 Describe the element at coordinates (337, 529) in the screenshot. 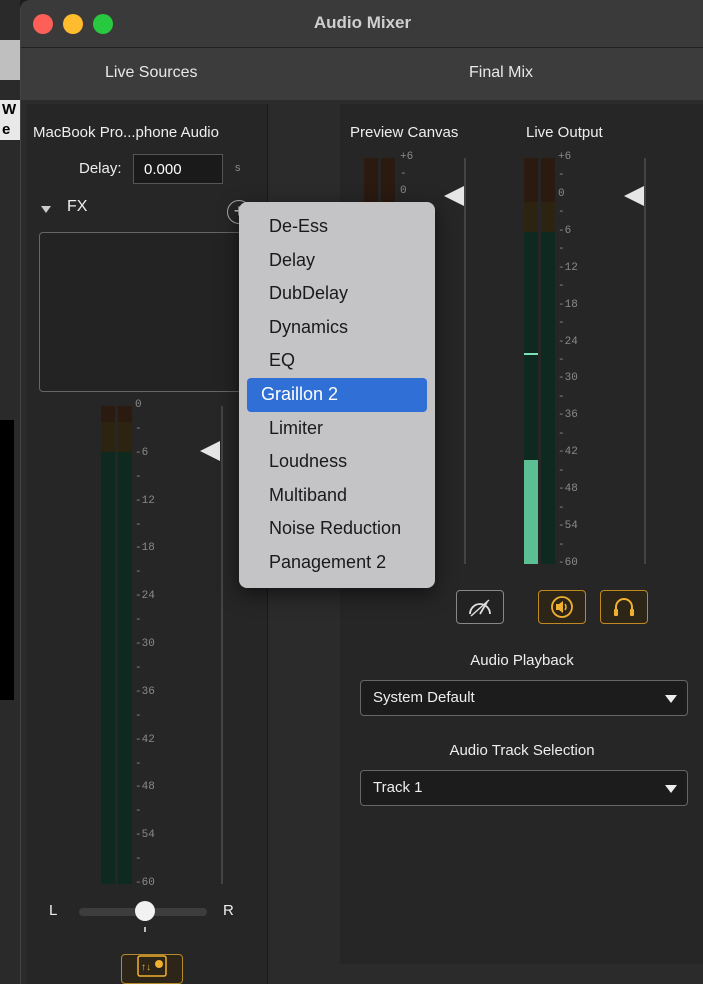

I see `fx-menu-item-noise-reduction: Noise Reduction` at that location.